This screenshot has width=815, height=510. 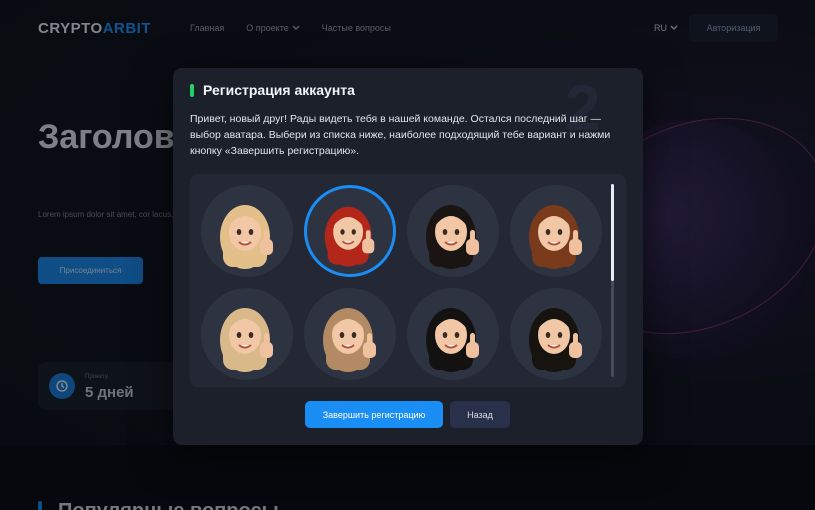 I want to click on avatar-blonde-long, so click(x=247, y=231).